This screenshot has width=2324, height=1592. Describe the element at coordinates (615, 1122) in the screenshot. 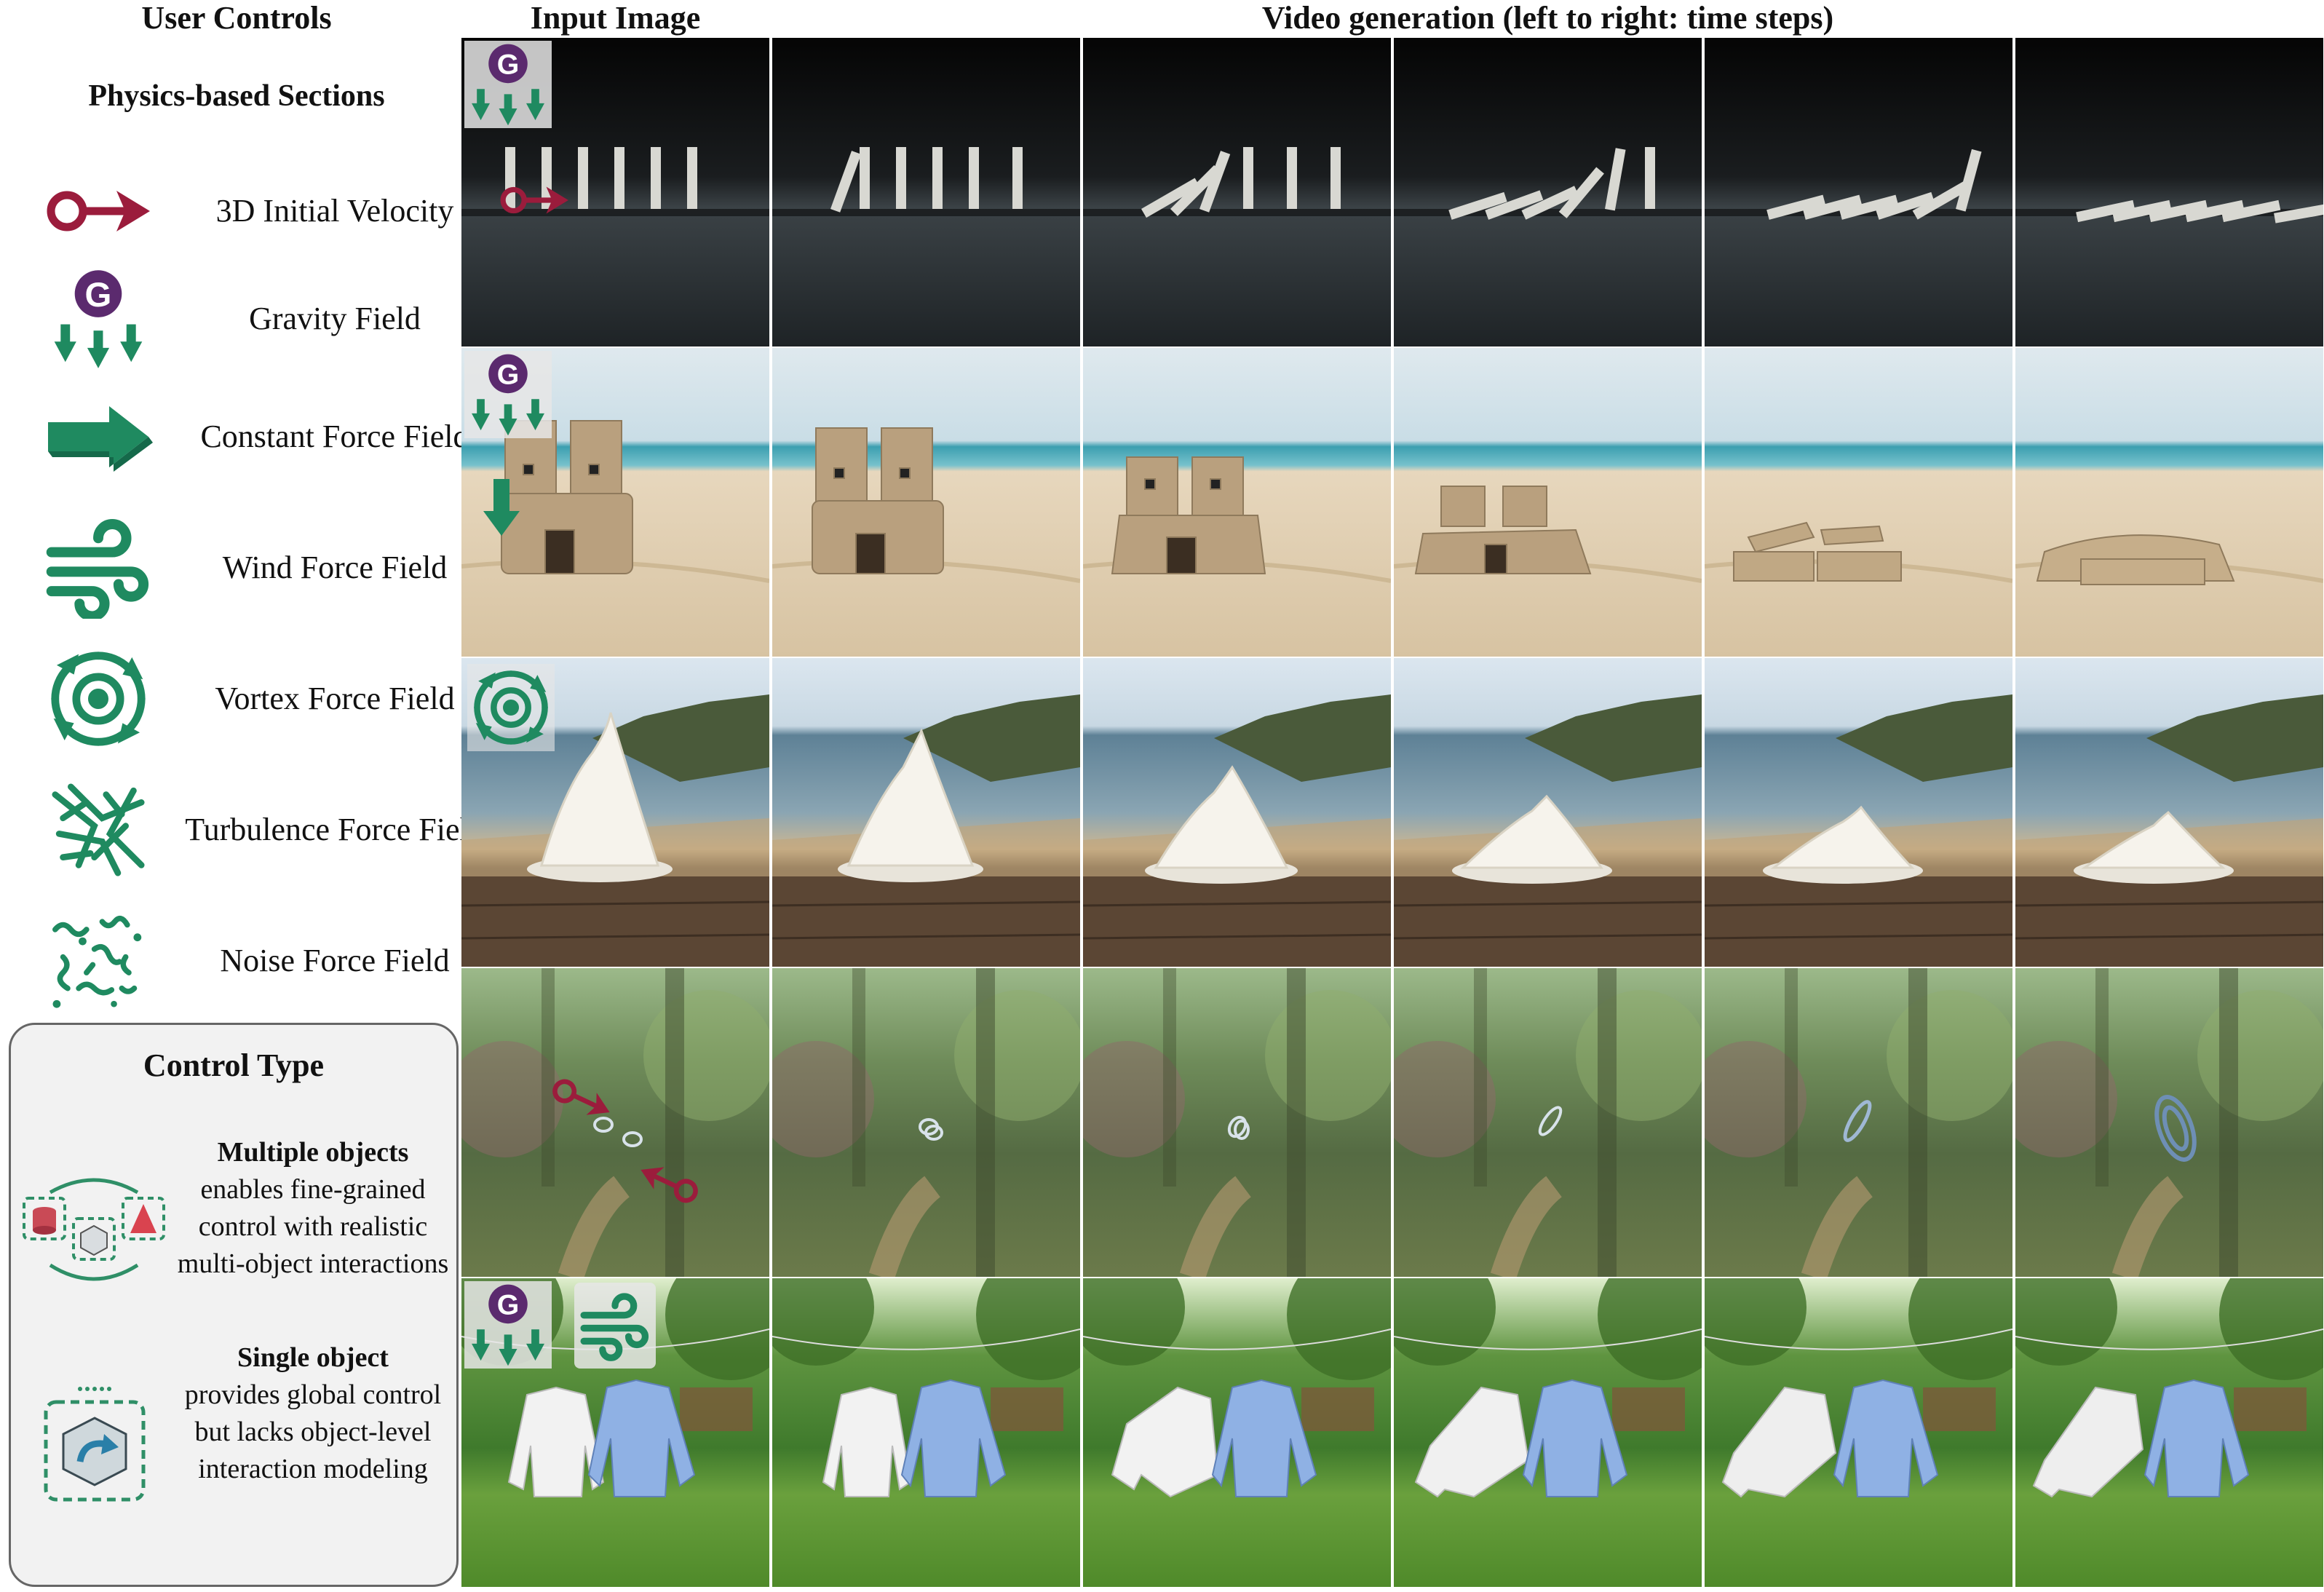

I see `frame-rings-input` at that location.